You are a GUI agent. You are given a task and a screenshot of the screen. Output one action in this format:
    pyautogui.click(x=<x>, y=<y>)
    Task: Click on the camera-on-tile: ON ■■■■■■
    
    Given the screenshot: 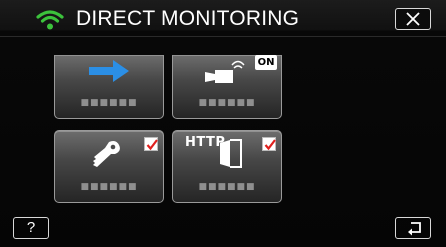 What is the action you would take?
    pyautogui.click(x=227, y=87)
    